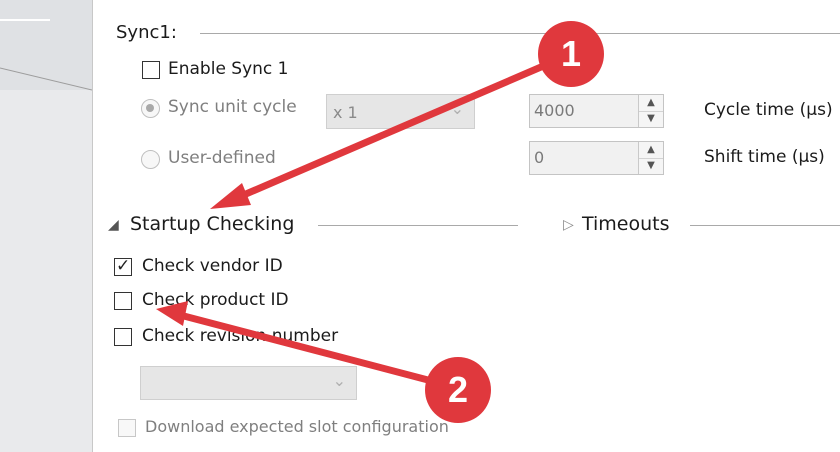 The image size is (840, 452). I want to click on annotation-arrow-2-shaft, so click(304, 347).